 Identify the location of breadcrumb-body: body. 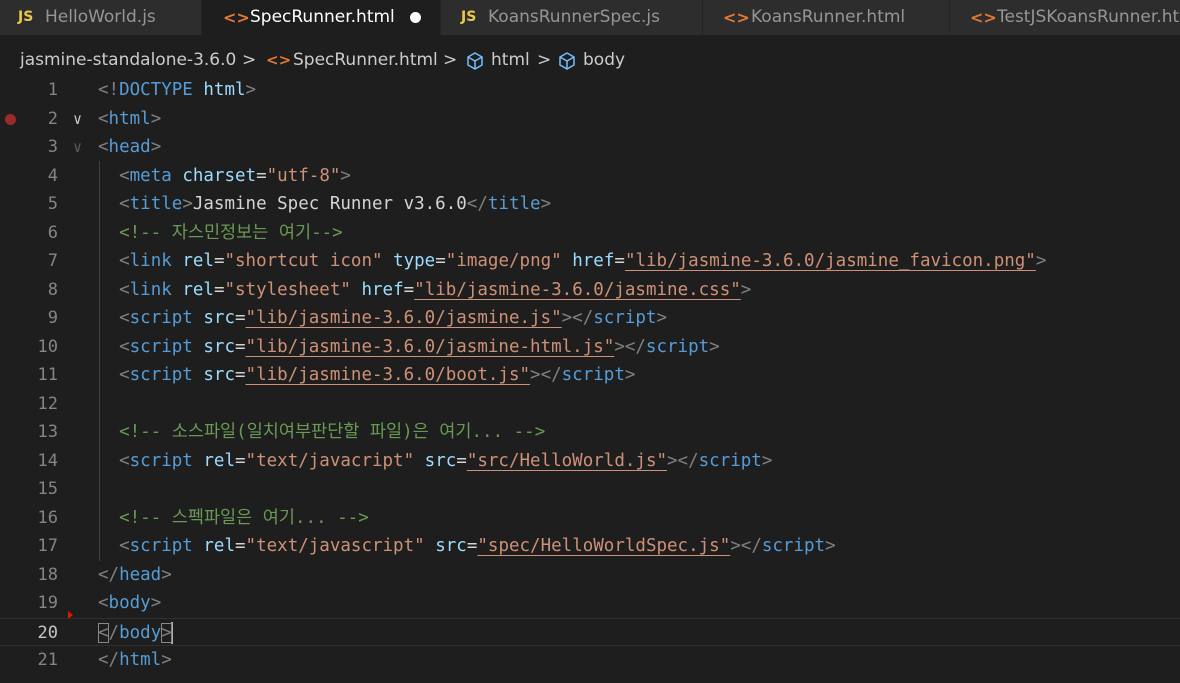
(604, 60).